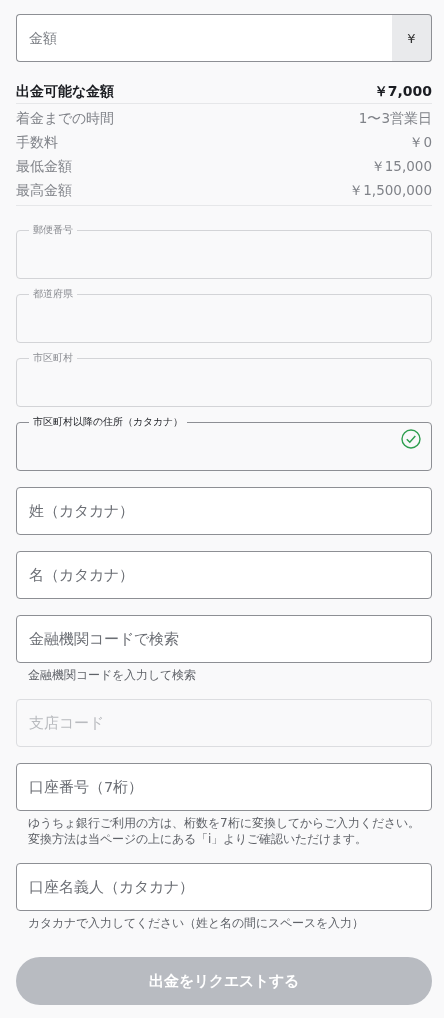 The height and width of the screenshot is (1018, 444). What do you see at coordinates (390, 191) in the screenshot?
I see `summary-value: ￥1,500,000` at bounding box center [390, 191].